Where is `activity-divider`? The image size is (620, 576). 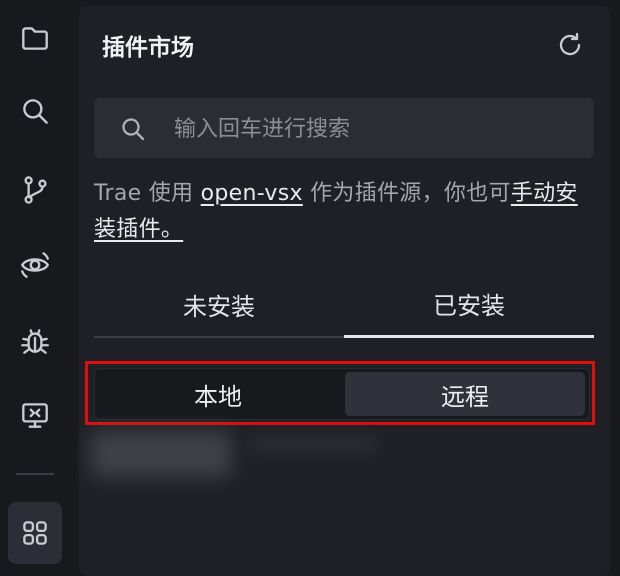
activity-divider is located at coordinates (35, 474).